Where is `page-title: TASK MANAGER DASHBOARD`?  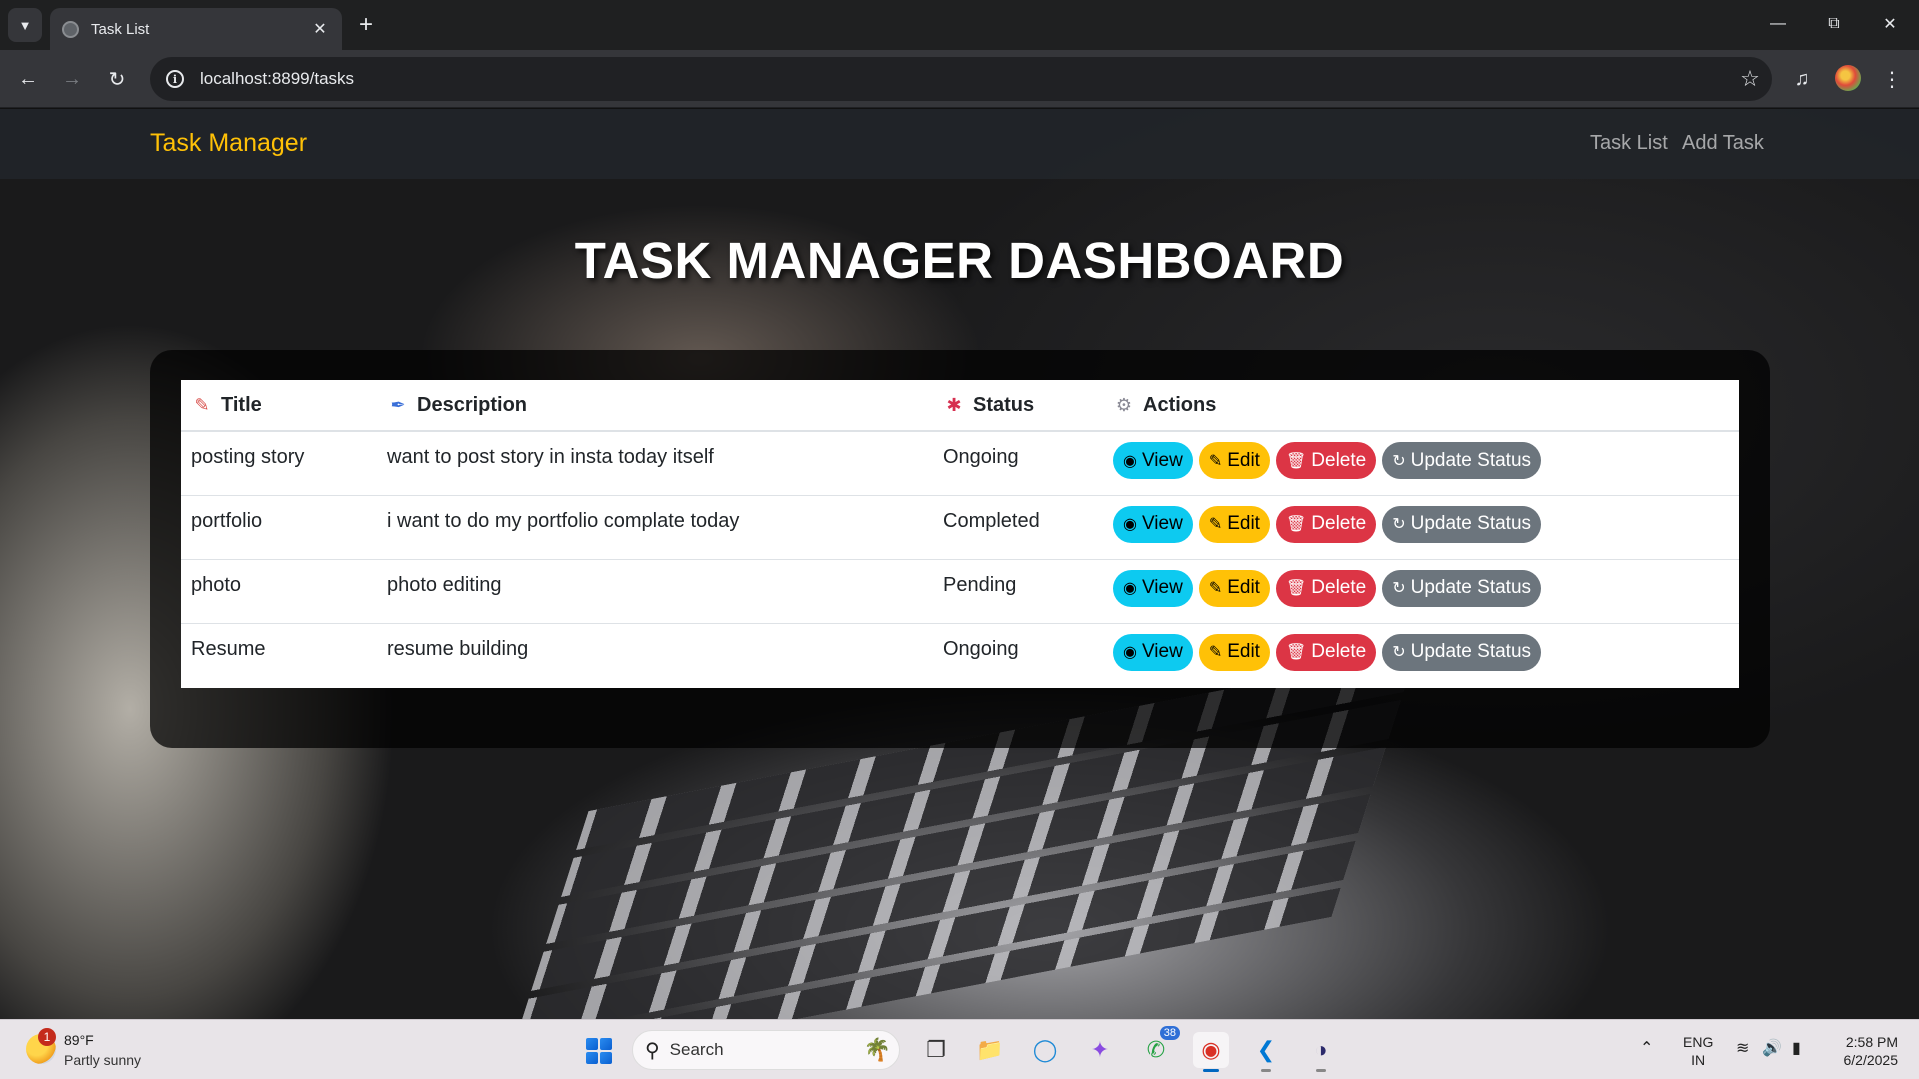 page-title: TASK MANAGER DASHBOARD is located at coordinates (959, 260).